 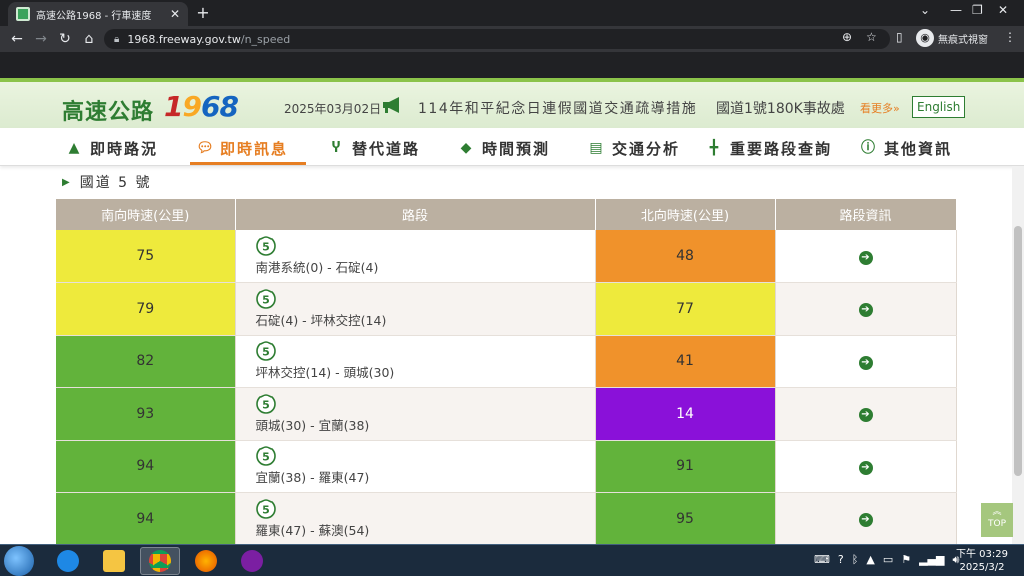 What do you see at coordinates (415, 214) in the screenshot?
I see `column-header: 路段` at bounding box center [415, 214].